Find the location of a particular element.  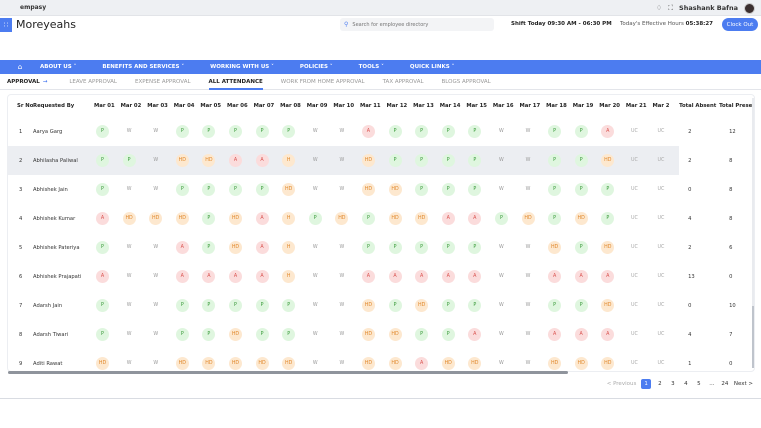

column-header: Mar 16 is located at coordinates (506, 106).